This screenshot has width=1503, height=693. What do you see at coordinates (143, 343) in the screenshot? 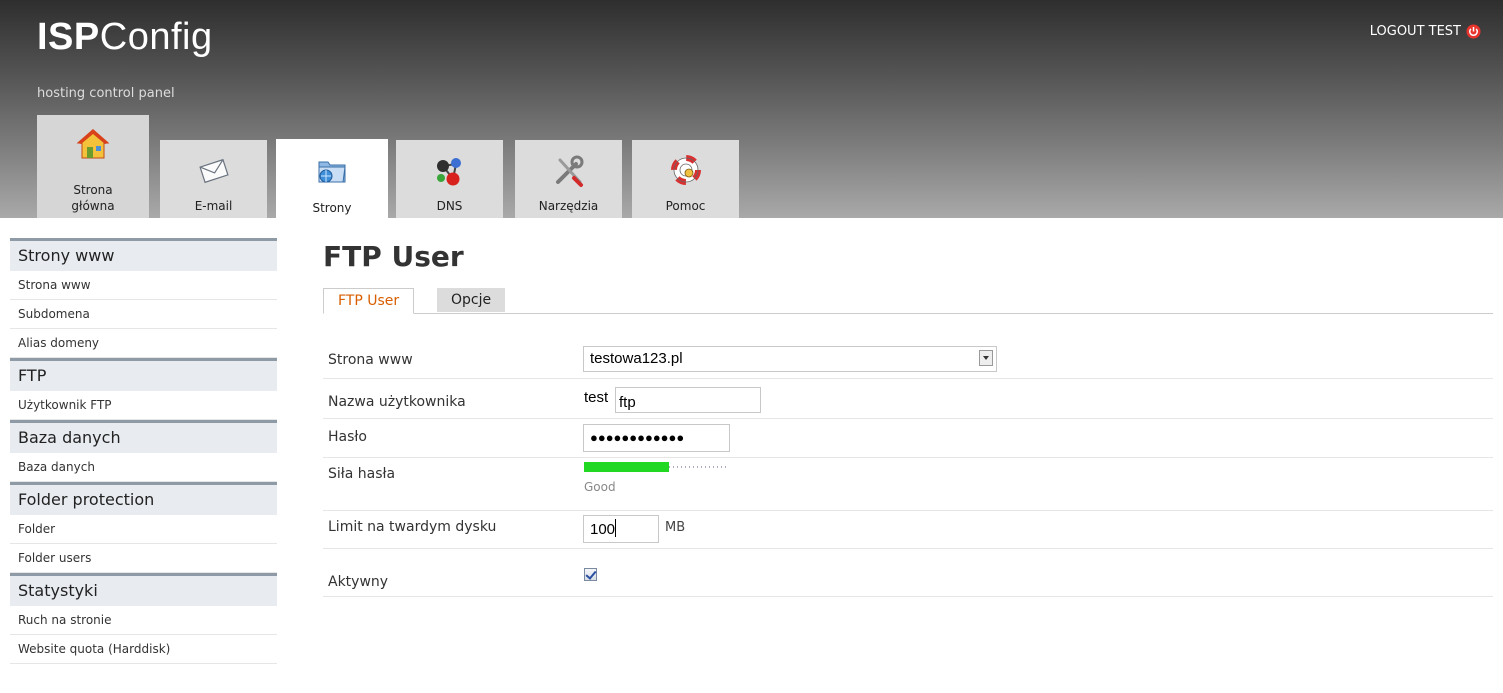
I see `sidebar-item-alias-domeny: Alias domeny` at bounding box center [143, 343].